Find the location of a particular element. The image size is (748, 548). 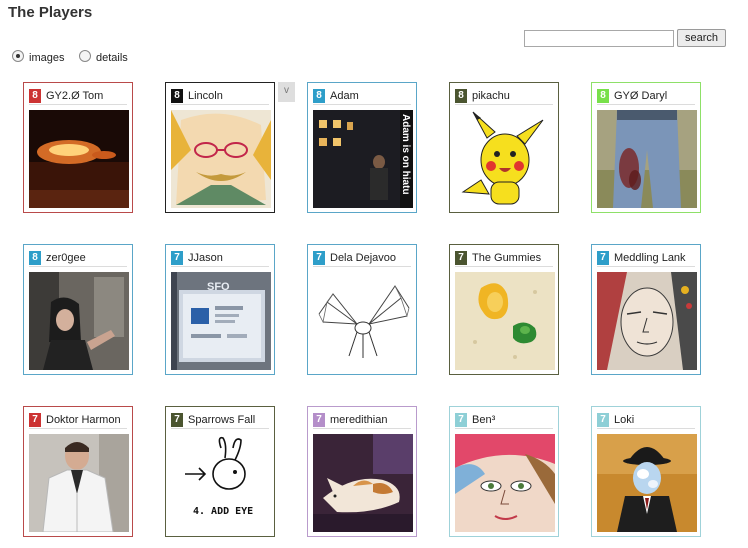

card-header: 8 GY2.Ø Tom is located at coordinates (78, 96).